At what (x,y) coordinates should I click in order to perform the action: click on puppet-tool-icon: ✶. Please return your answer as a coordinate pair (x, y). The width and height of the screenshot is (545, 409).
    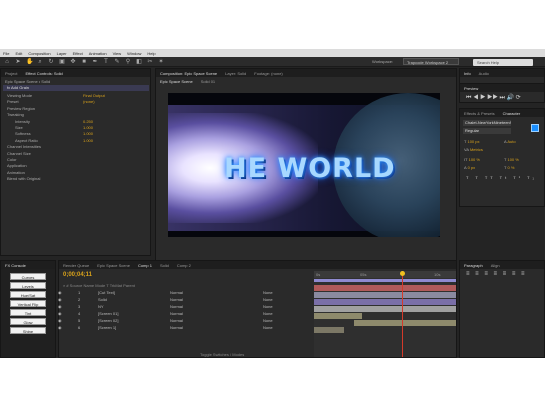
    Looking at the image, I should click on (161, 62).